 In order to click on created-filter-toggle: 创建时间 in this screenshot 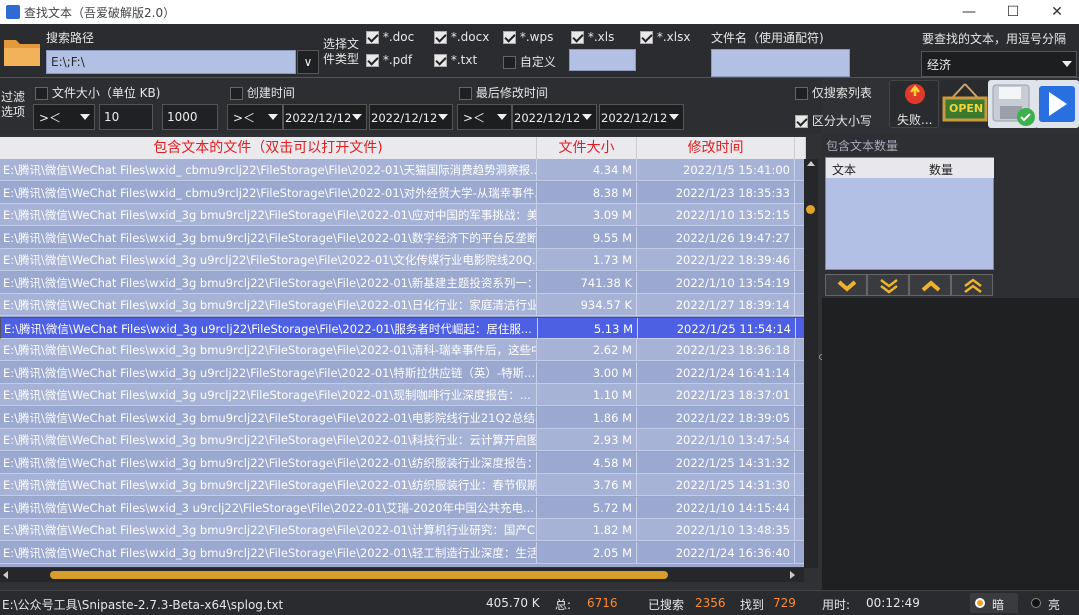, I will do `click(262, 92)`.